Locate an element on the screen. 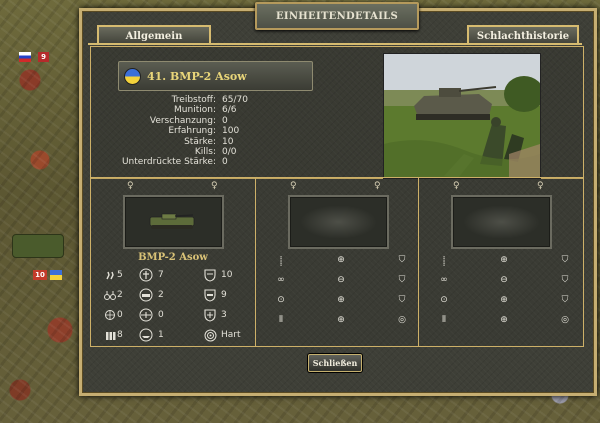 The width and height of the screenshot is (600, 423). stat-experience: Erfahrung: 100 is located at coordinates (225, 131).